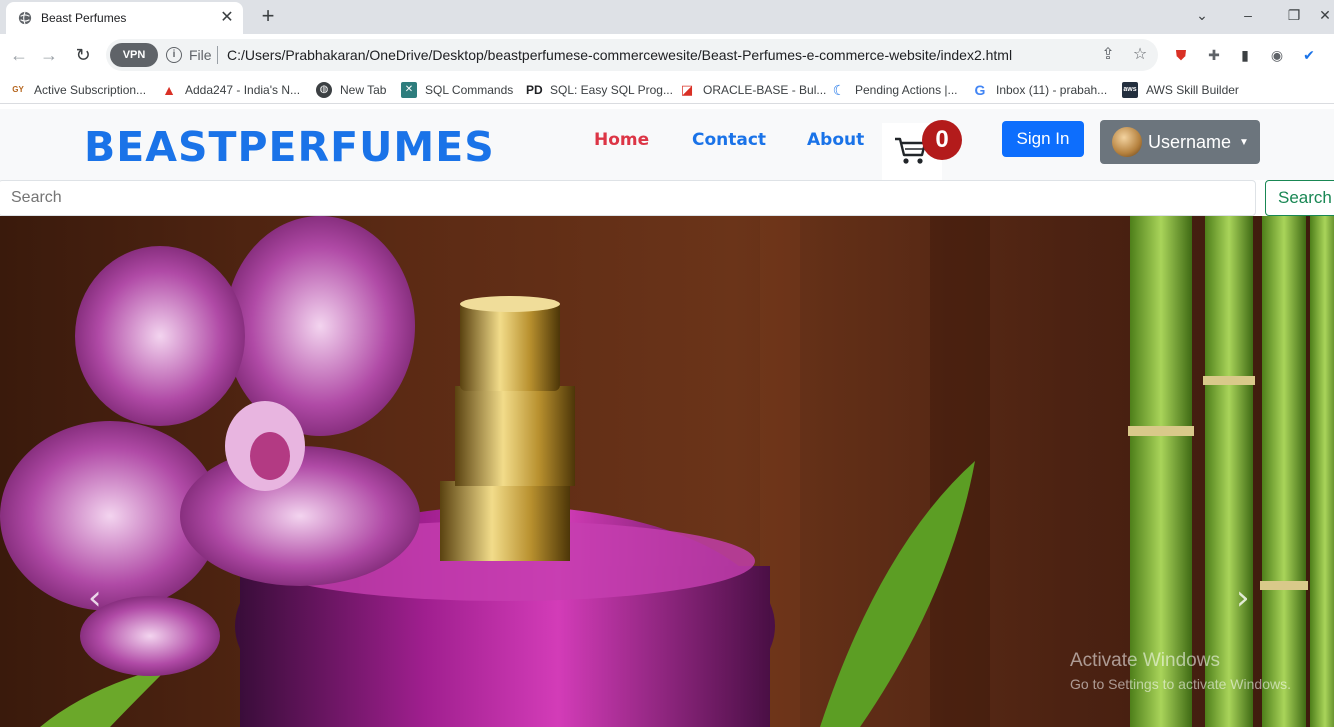 The width and height of the screenshot is (1334, 727). What do you see at coordinates (1277, 55) in the screenshot?
I see `profile-icon: ◉` at bounding box center [1277, 55].